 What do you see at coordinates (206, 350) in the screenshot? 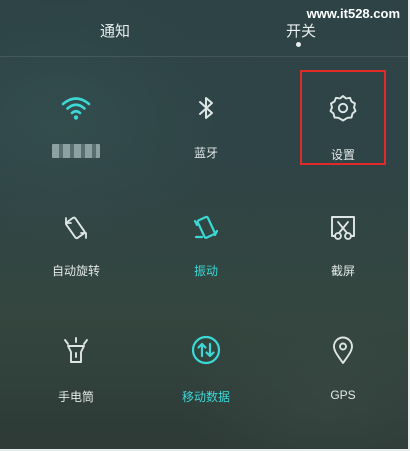
I see `mobile-data-icon` at bounding box center [206, 350].